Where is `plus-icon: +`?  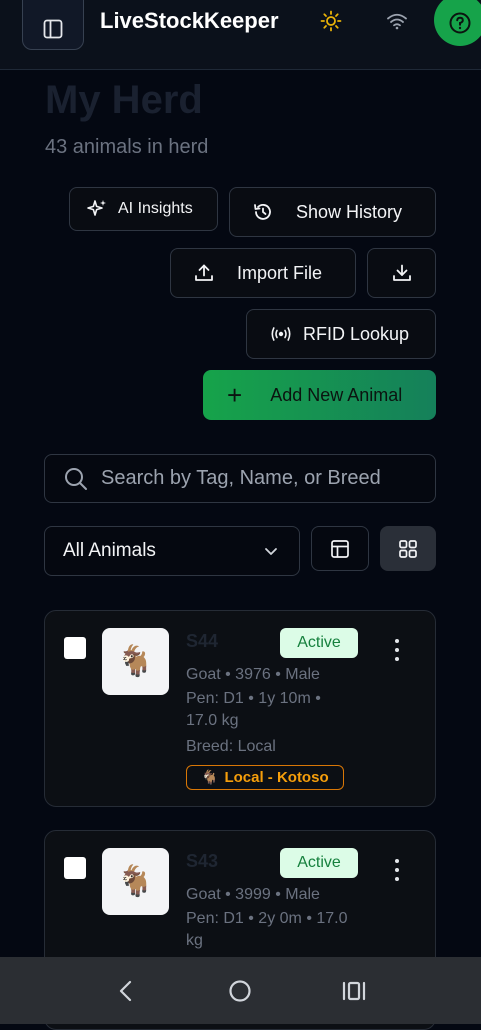 plus-icon: + is located at coordinates (235, 395).